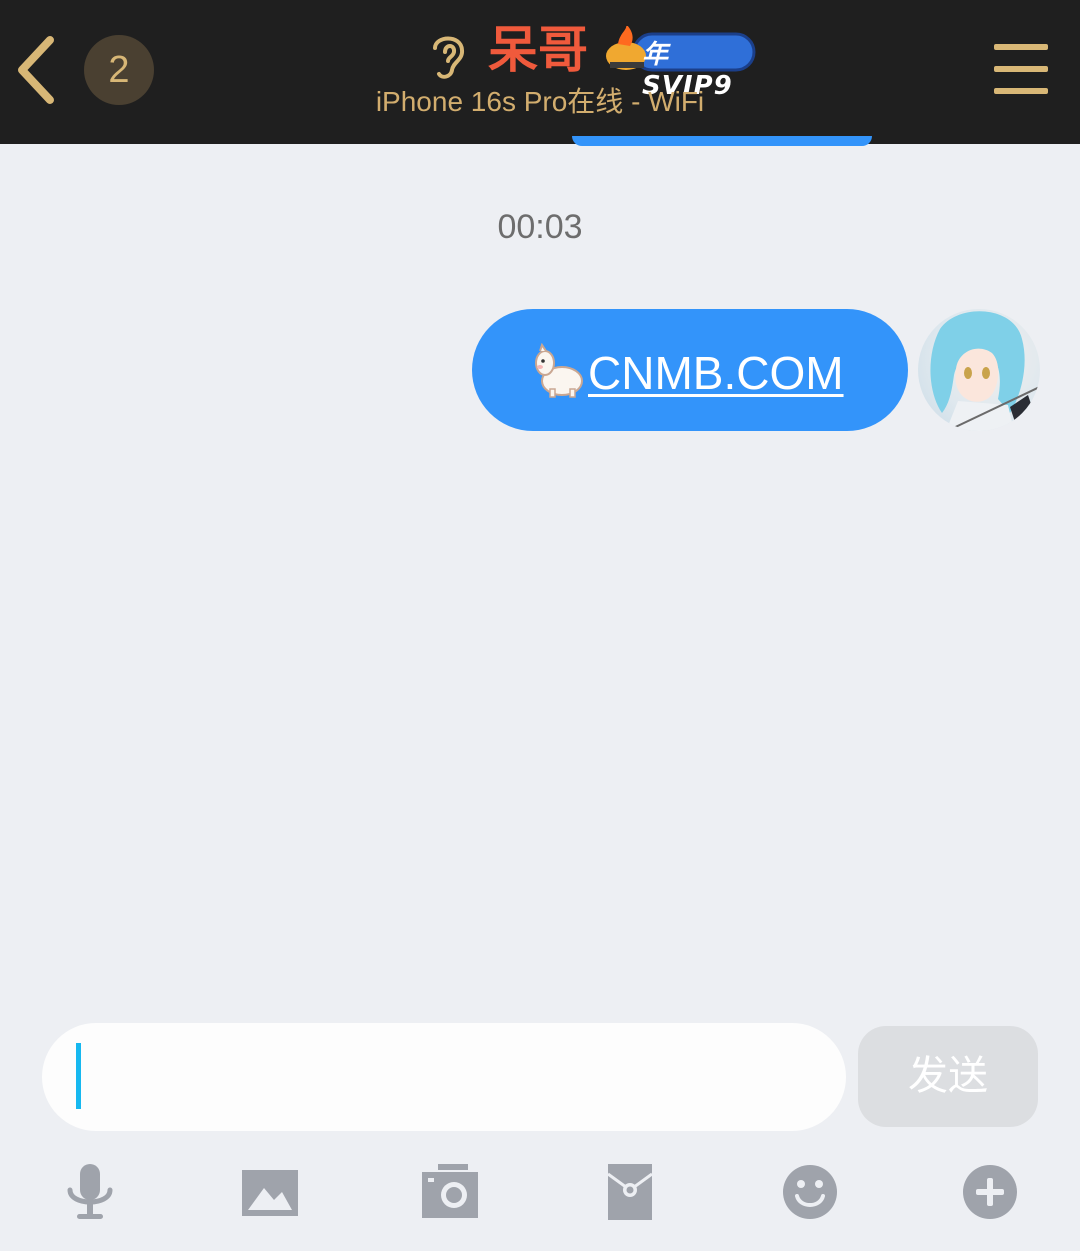 Image resolution: width=1080 pixels, height=1251 pixels. I want to click on camera-button, so click(450, 1192).